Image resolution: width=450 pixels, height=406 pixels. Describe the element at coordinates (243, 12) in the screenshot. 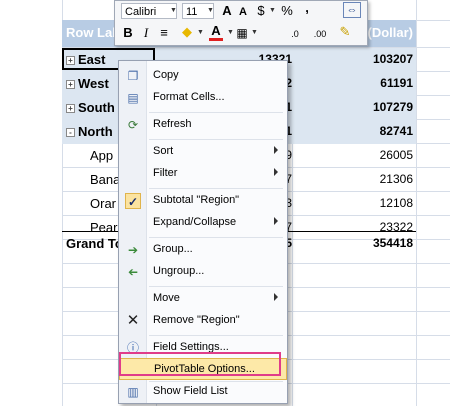

I see `shrink-font-icon: A` at that location.